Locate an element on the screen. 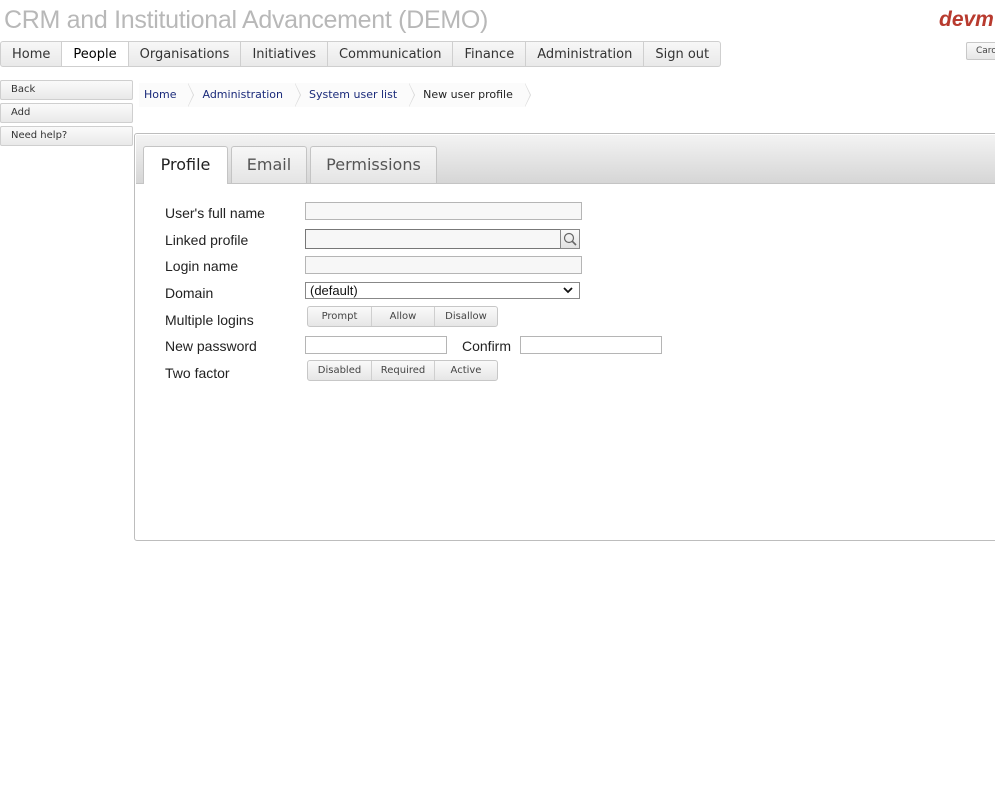  nav-tab-sign-out: Sign out is located at coordinates (683, 54).